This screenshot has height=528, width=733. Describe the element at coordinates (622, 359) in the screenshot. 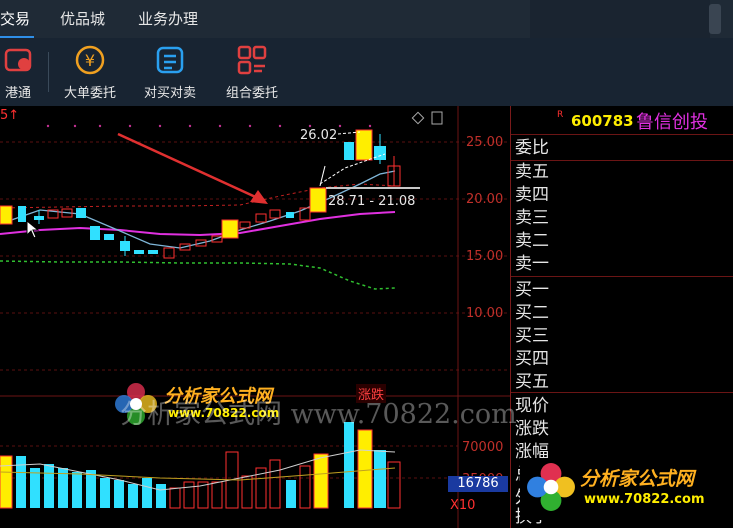

I see `order-book-row: 买四` at that location.